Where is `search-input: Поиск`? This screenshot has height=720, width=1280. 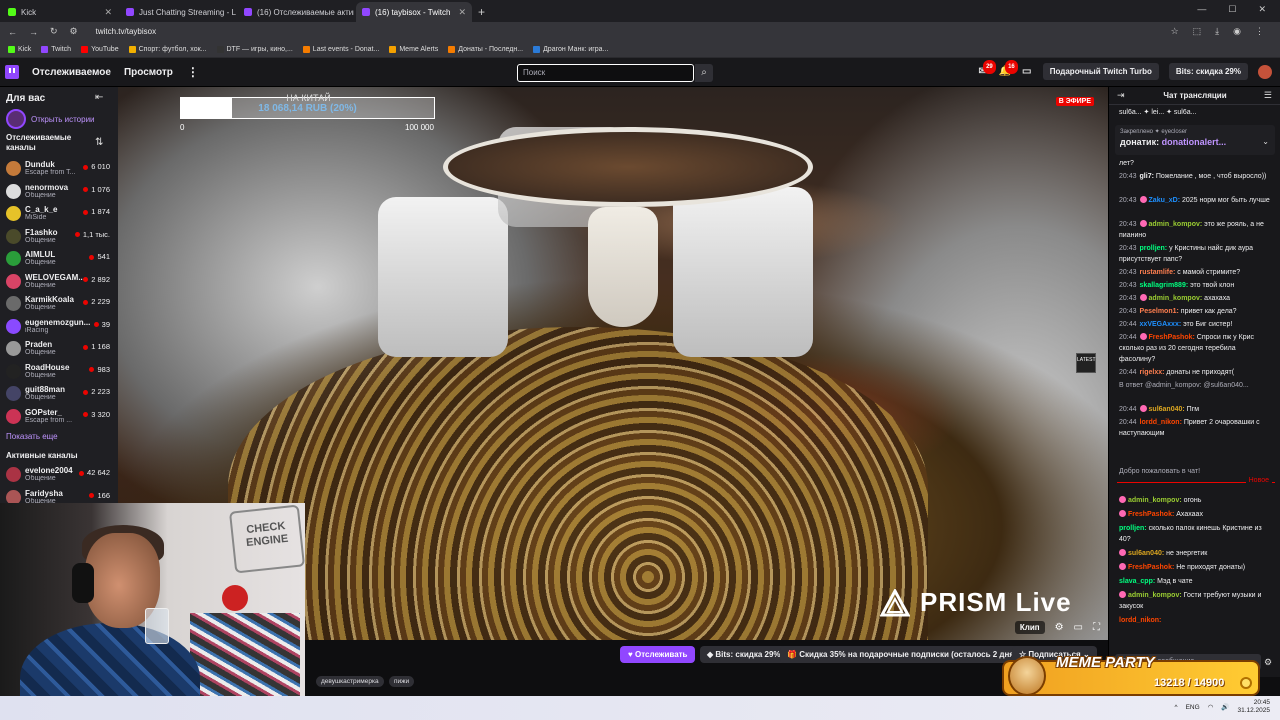
search-input: Поиск is located at coordinates (605, 73).